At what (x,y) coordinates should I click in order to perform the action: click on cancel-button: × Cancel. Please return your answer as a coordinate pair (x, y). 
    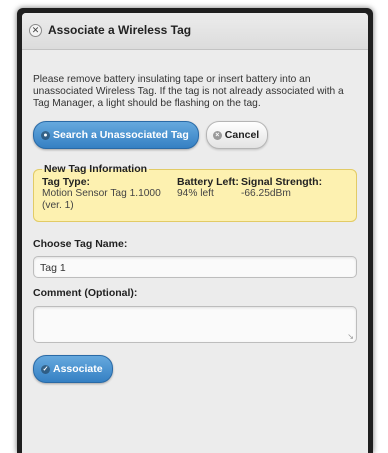
    Looking at the image, I should click on (237, 135).